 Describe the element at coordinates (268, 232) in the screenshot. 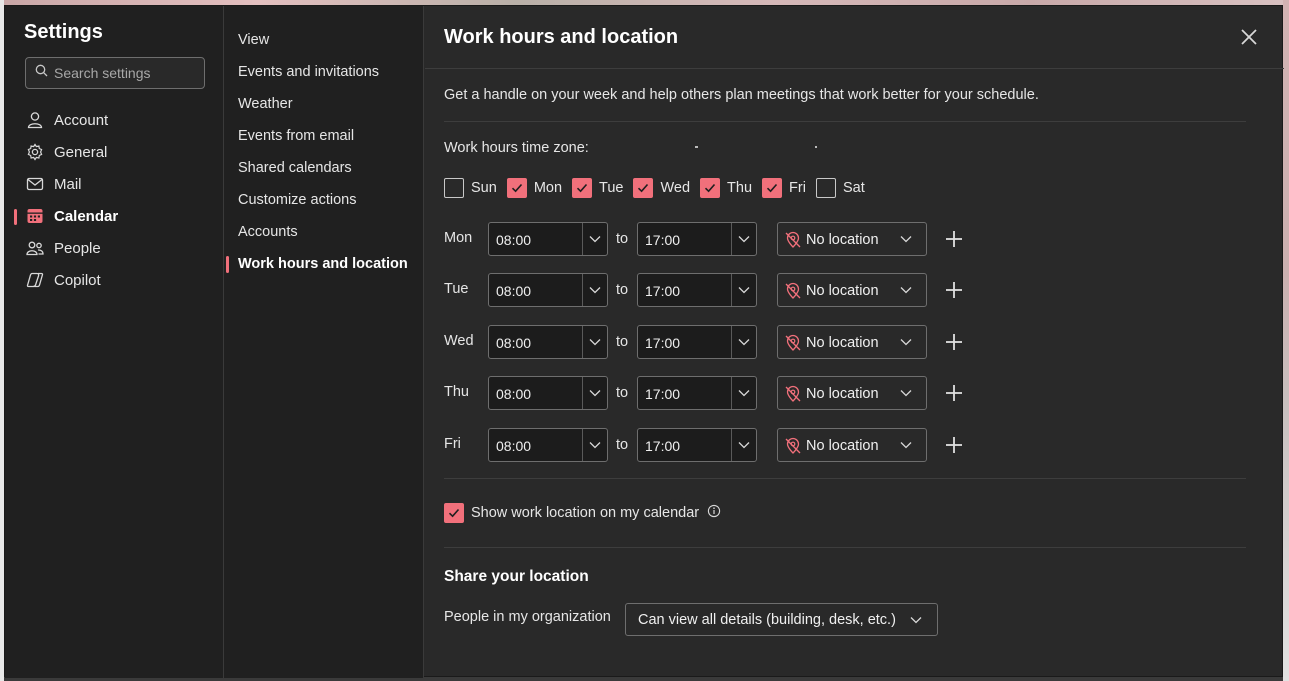

I see `subnav-item-accounts: Accounts` at that location.